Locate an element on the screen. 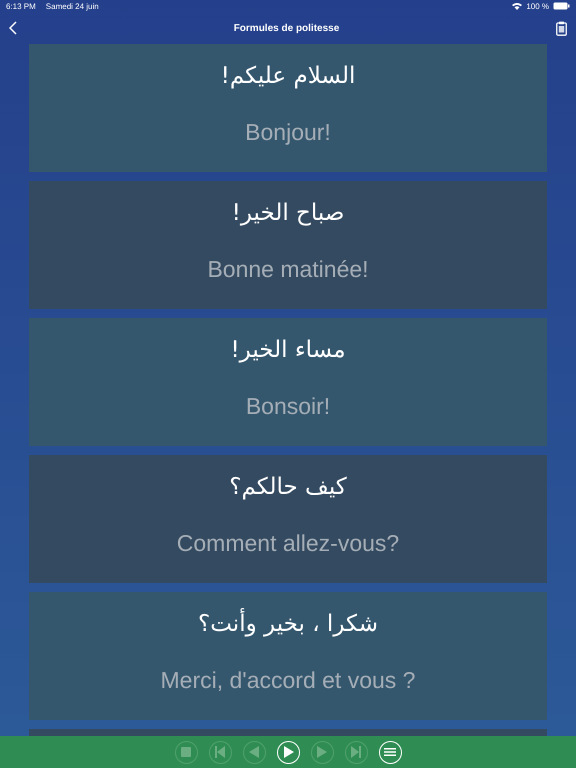  rewind-icon is located at coordinates (254, 752).